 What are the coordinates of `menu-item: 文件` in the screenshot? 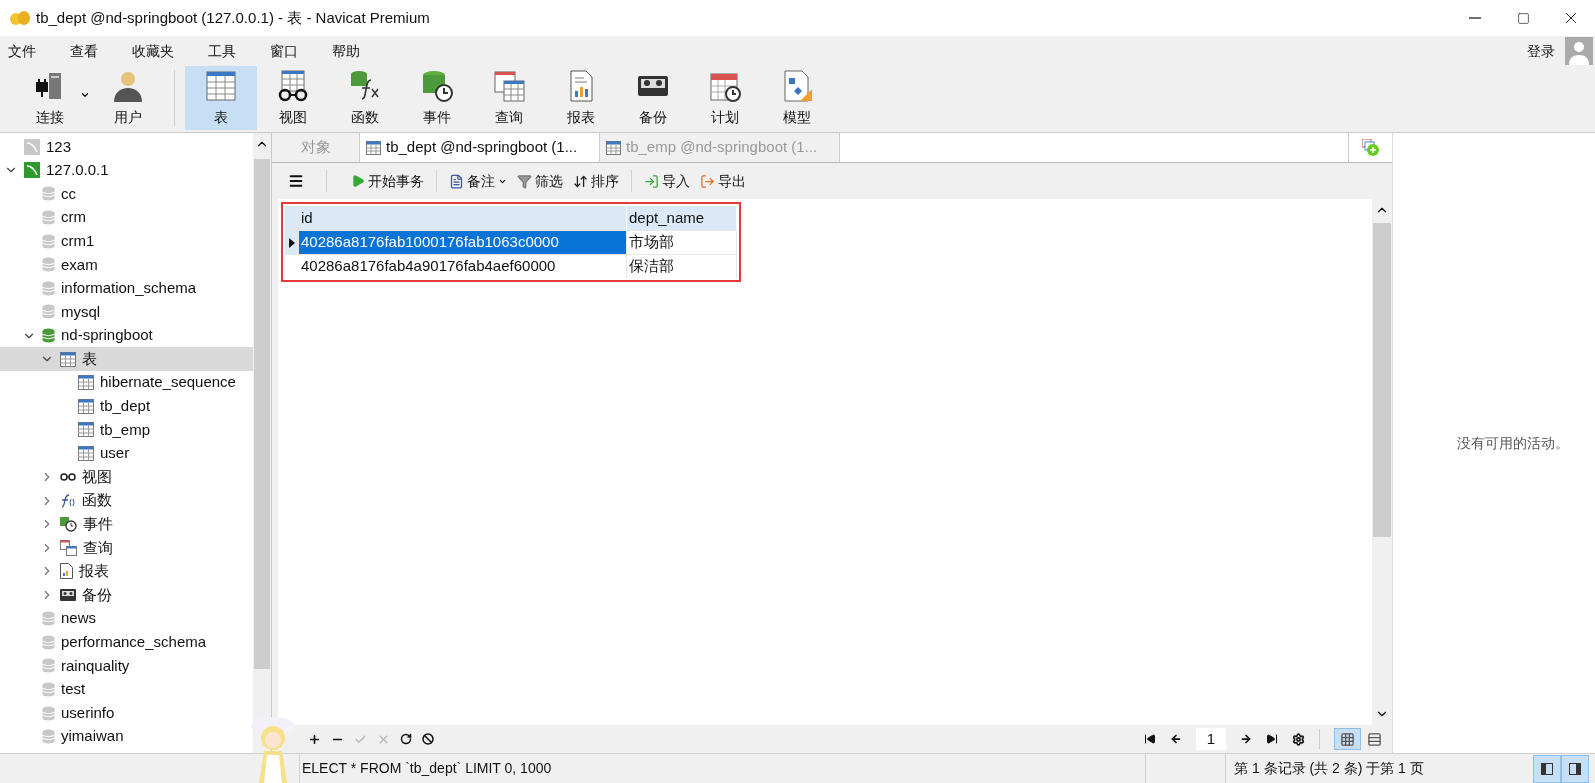 It's located at (22, 51).